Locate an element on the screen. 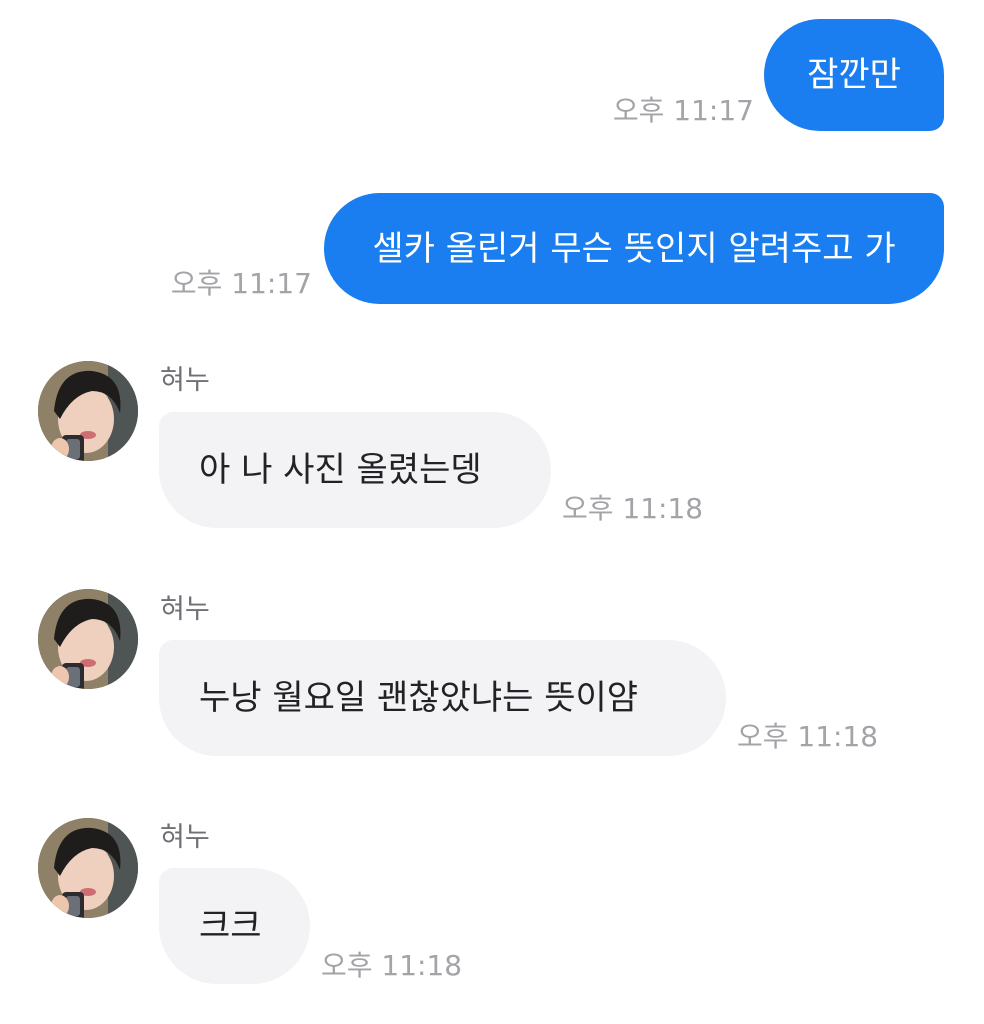  received-message-bubble: 아 나 사진 올렸는뎅 is located at coordinates (355, 470).